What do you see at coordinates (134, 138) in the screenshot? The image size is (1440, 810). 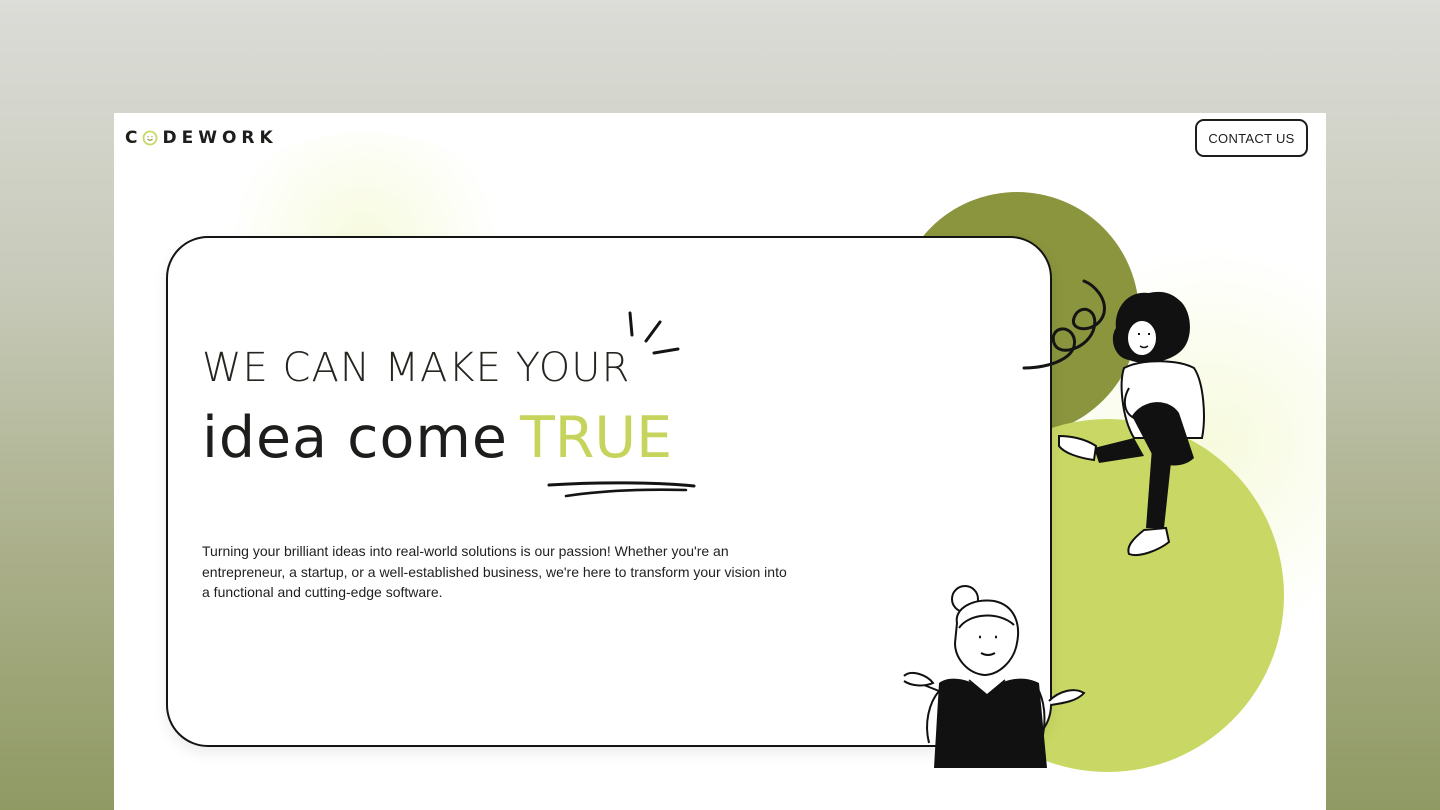 I see `logo-letter-c: C` at bounding box center [134, 138].